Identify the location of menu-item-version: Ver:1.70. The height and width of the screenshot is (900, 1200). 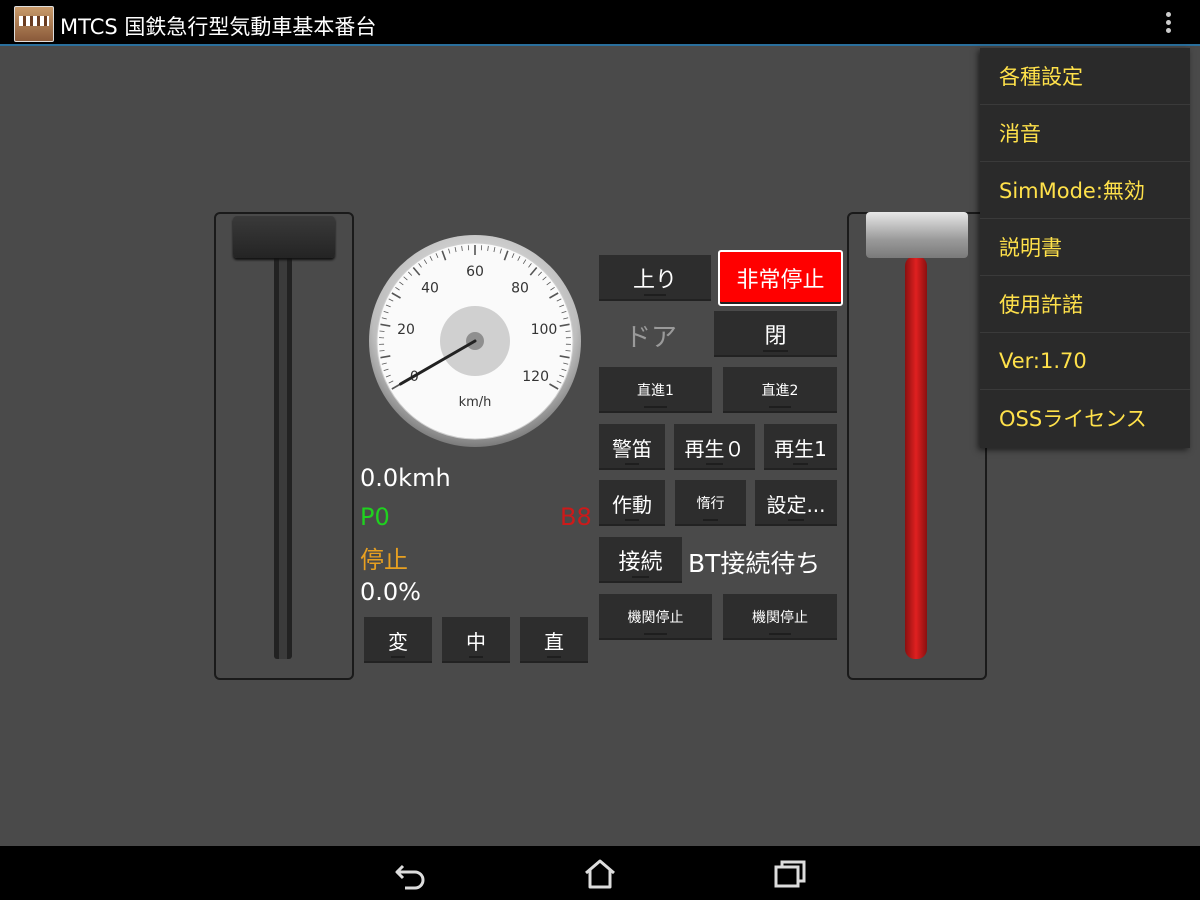
(1085, 361).